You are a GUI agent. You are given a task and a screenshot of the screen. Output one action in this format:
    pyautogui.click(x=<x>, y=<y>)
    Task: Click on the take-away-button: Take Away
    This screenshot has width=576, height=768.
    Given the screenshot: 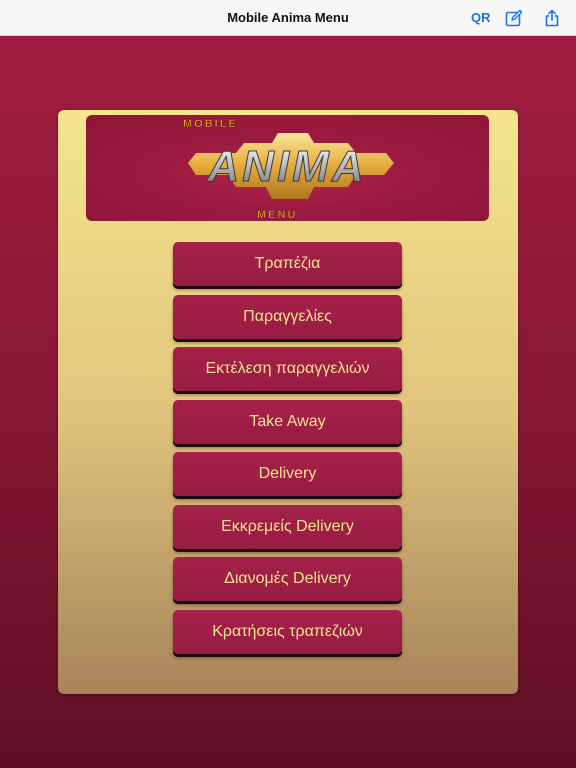 What is the action you would take?
    pyautogui.click(x=287, y=421)
    